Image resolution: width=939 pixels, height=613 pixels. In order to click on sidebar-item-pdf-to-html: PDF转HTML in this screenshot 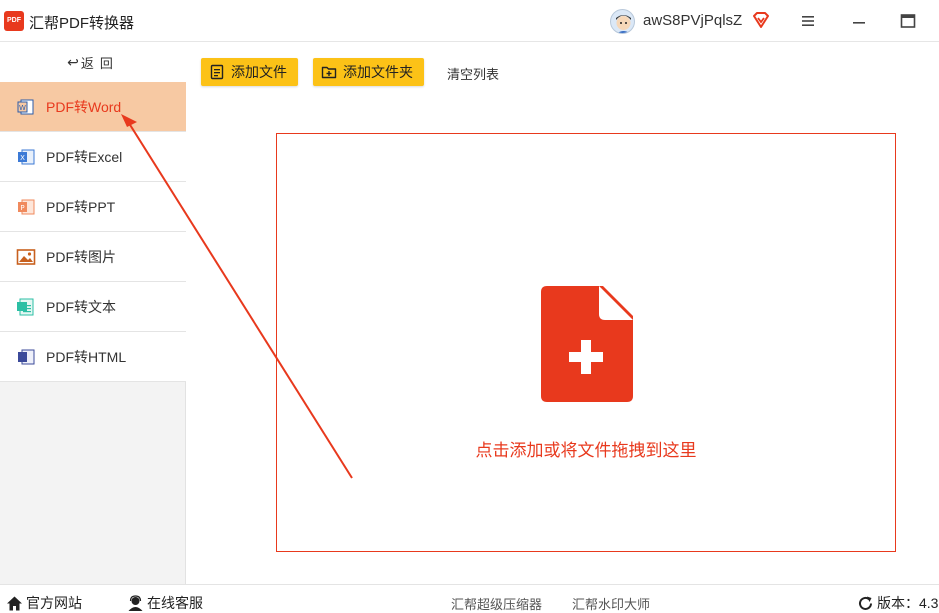, I will do `click(93, 357)`.